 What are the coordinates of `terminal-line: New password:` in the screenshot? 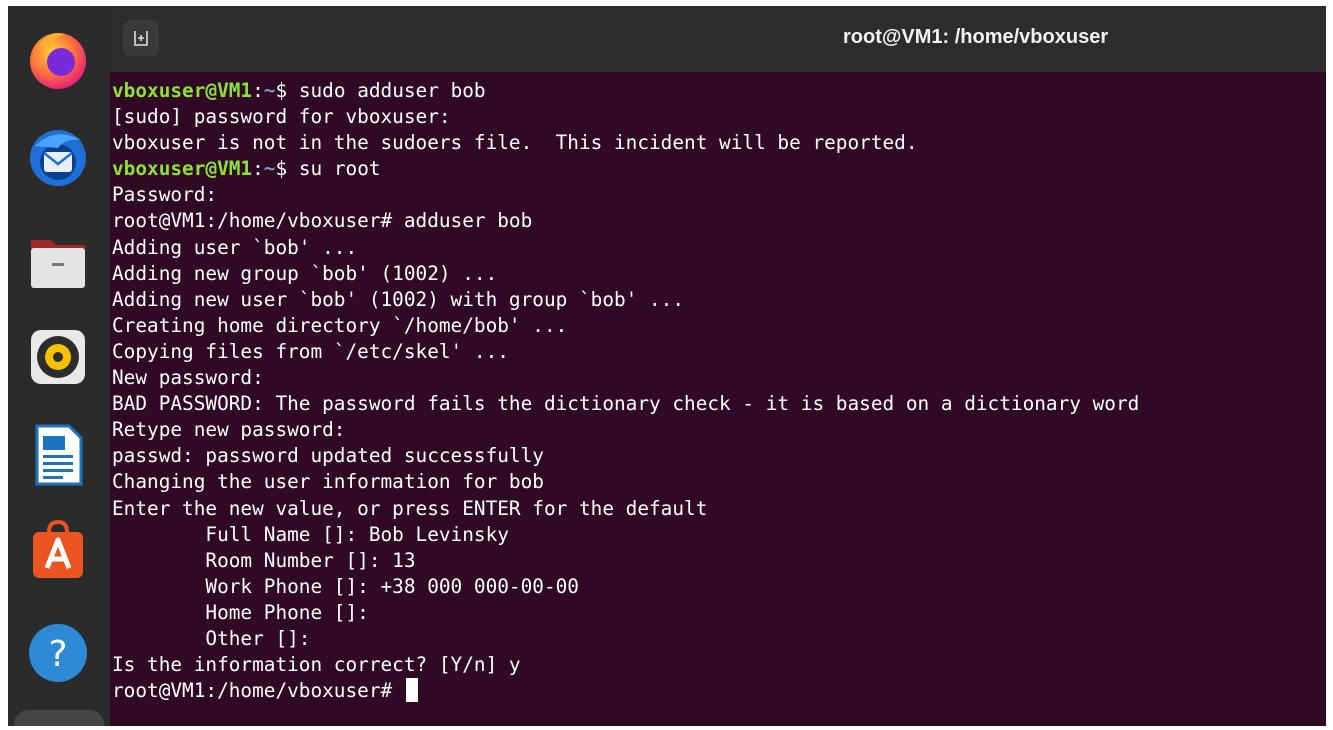 It's located at (719, 378).